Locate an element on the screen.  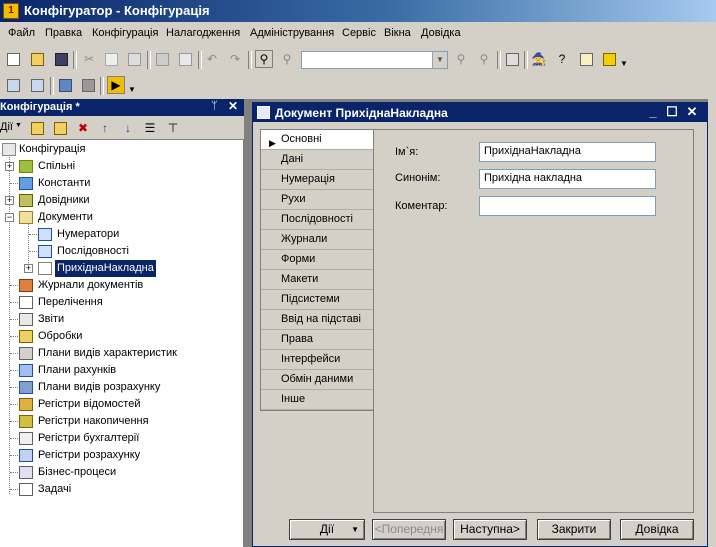
secondary-toolbar: ▶ ▼ is located at coordinates (75, 85).